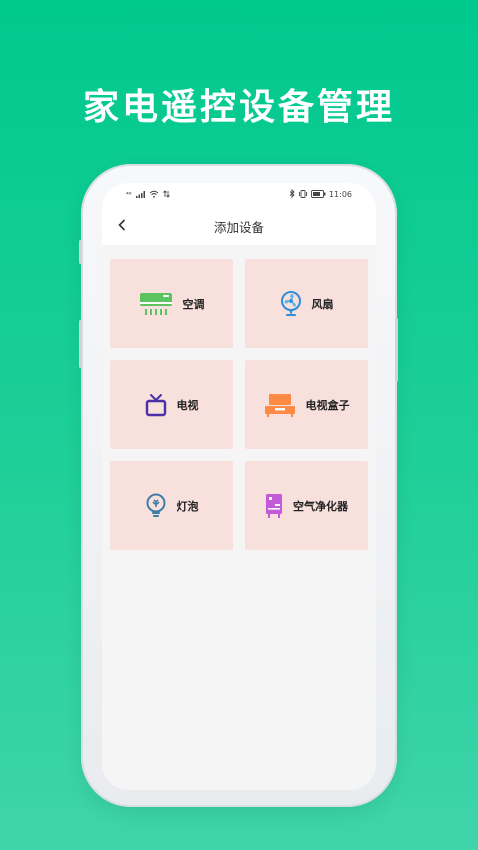 Image resolution: width=478 pixels, height=850 pixels. I want to click on data-transfer-icon, so click(166, 195).